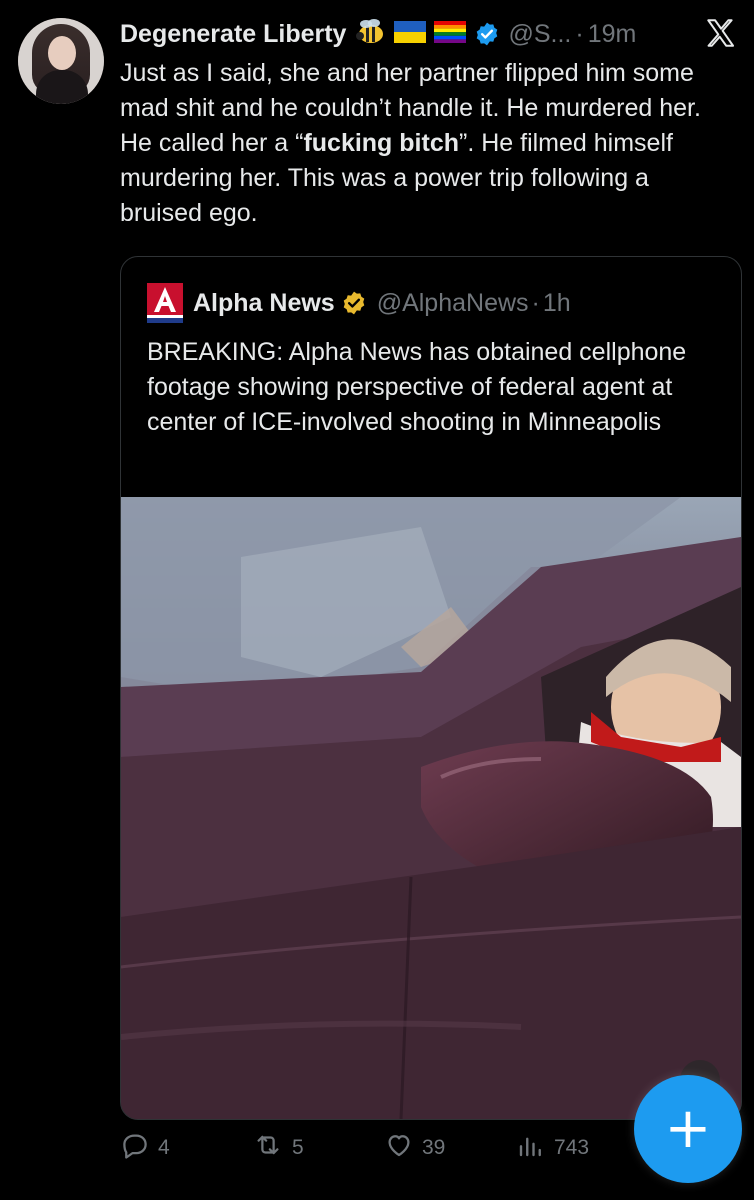 The height and width of the screenshot is (1200, 754). I want to click on reply-button: 4, so click(145, 1148).